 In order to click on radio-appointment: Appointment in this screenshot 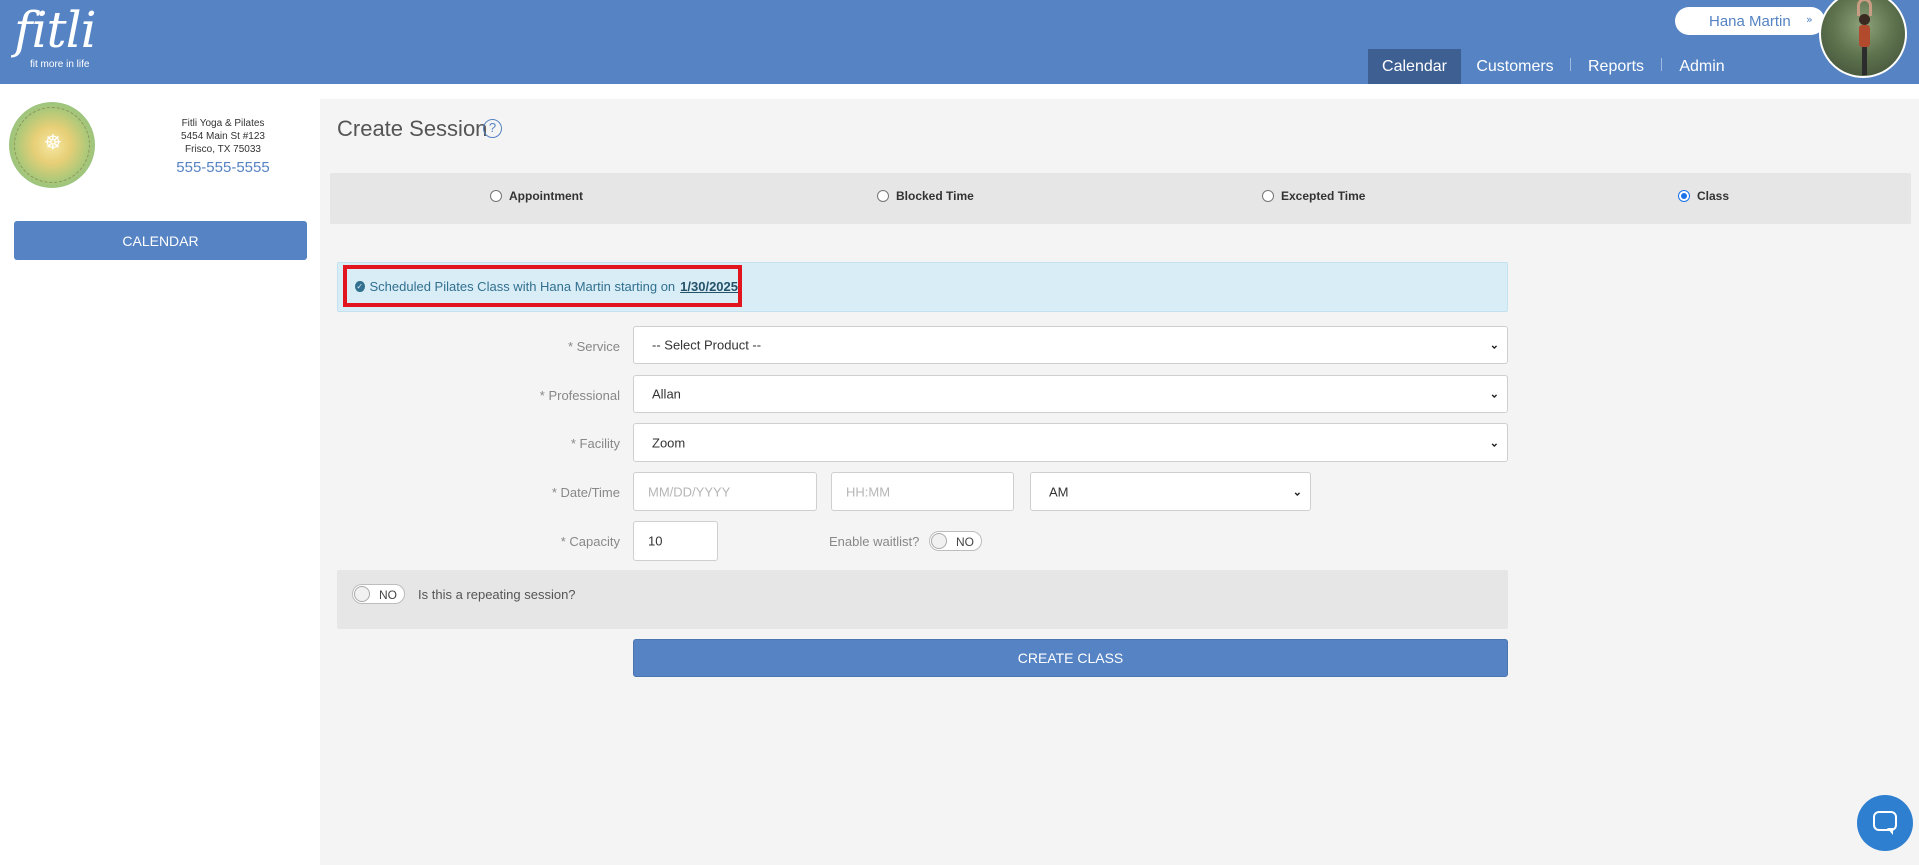, I will do `click(536, 196)`.